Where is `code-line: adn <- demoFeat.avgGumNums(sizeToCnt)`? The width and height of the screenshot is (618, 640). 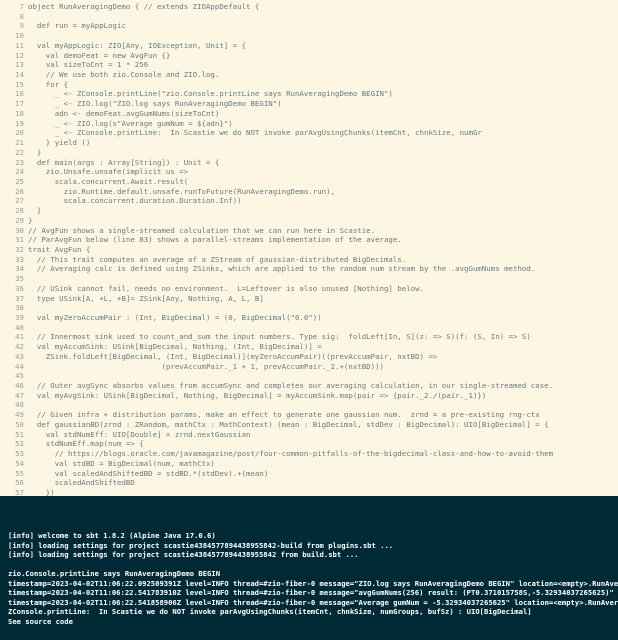
code-line: adn <- demoFeat.avgGumNums(sizeToCnt) is located at coordinates (323, 114).